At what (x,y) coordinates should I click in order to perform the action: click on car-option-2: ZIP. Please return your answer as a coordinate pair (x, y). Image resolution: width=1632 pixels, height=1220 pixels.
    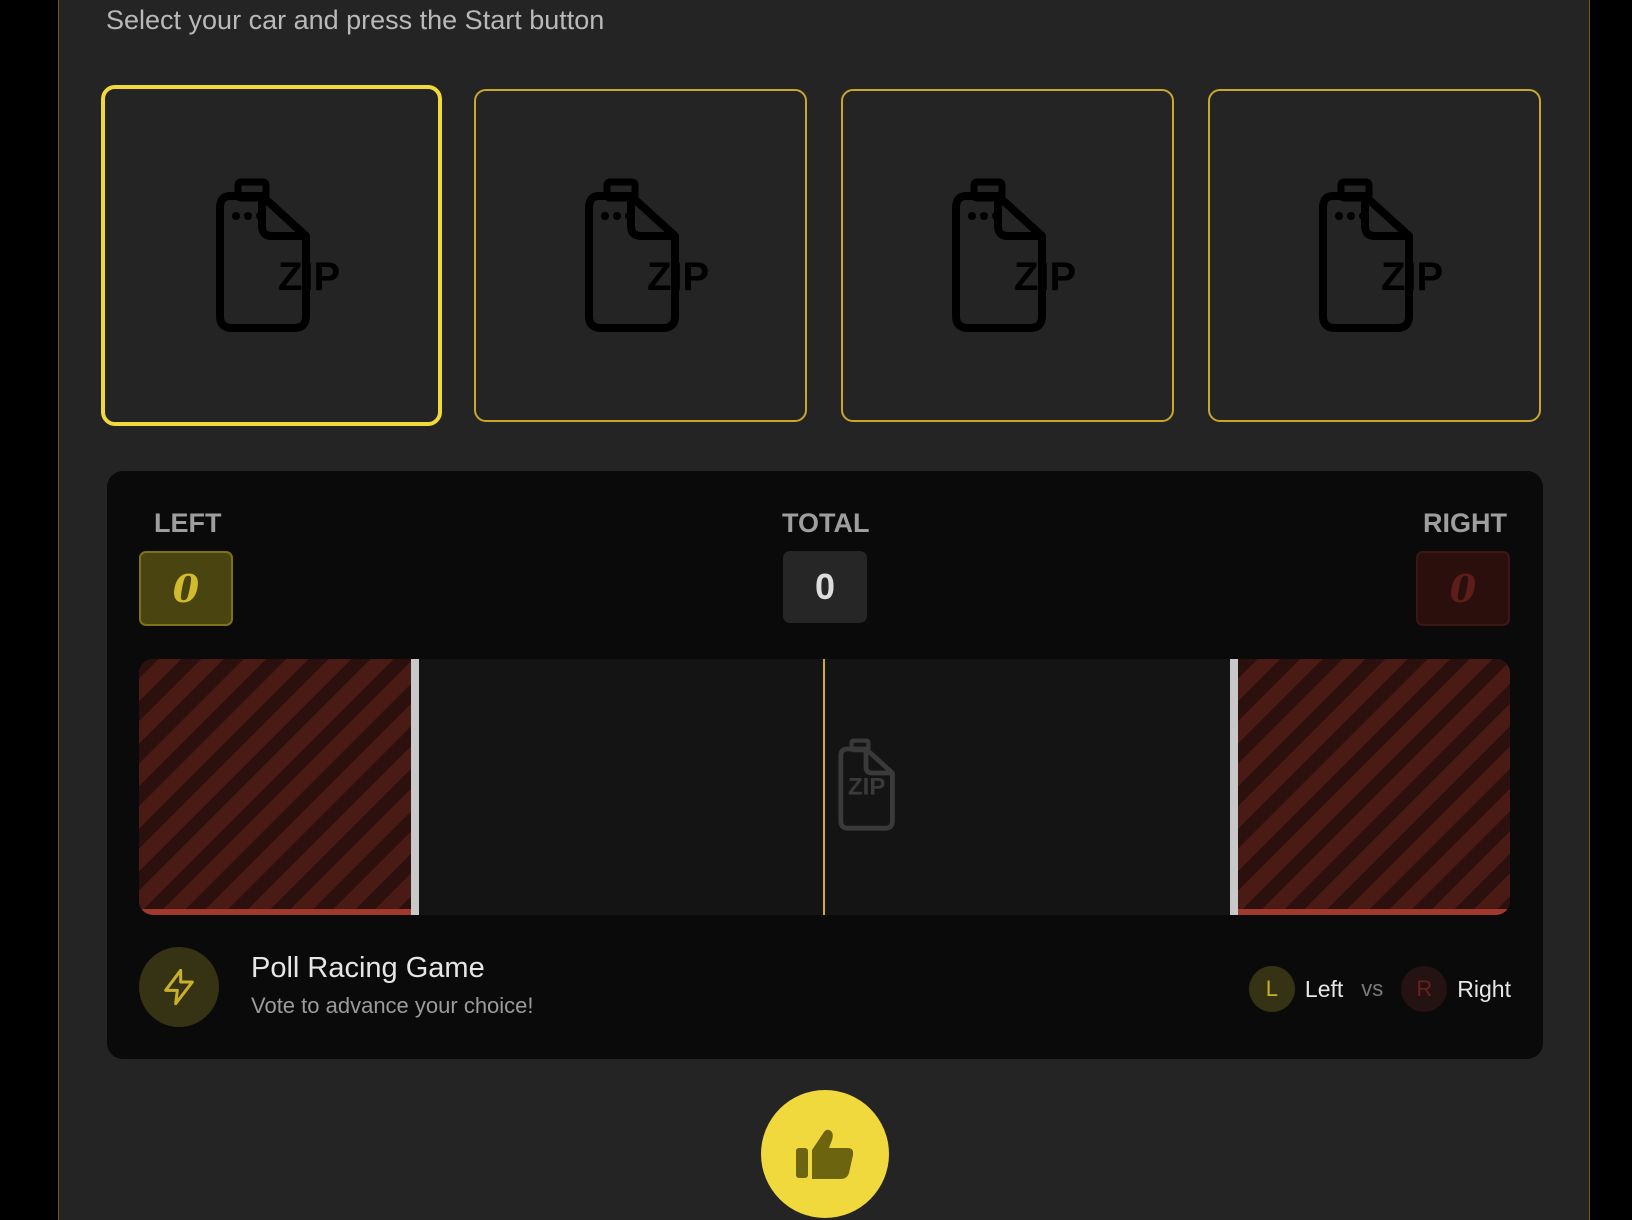
    Looking at the image, I should click on (640, 255).